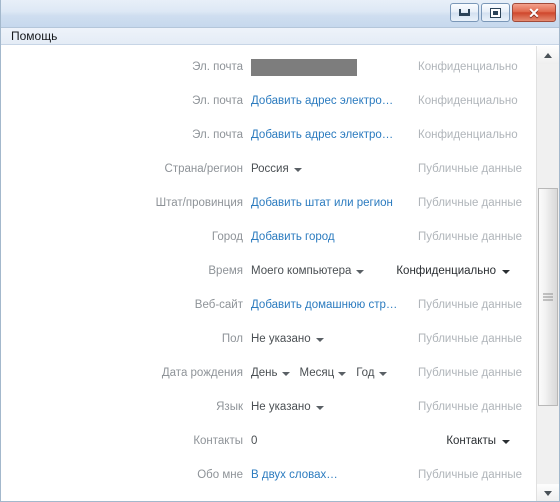  I want to click on language-value: Не указано, so click(281, 407).